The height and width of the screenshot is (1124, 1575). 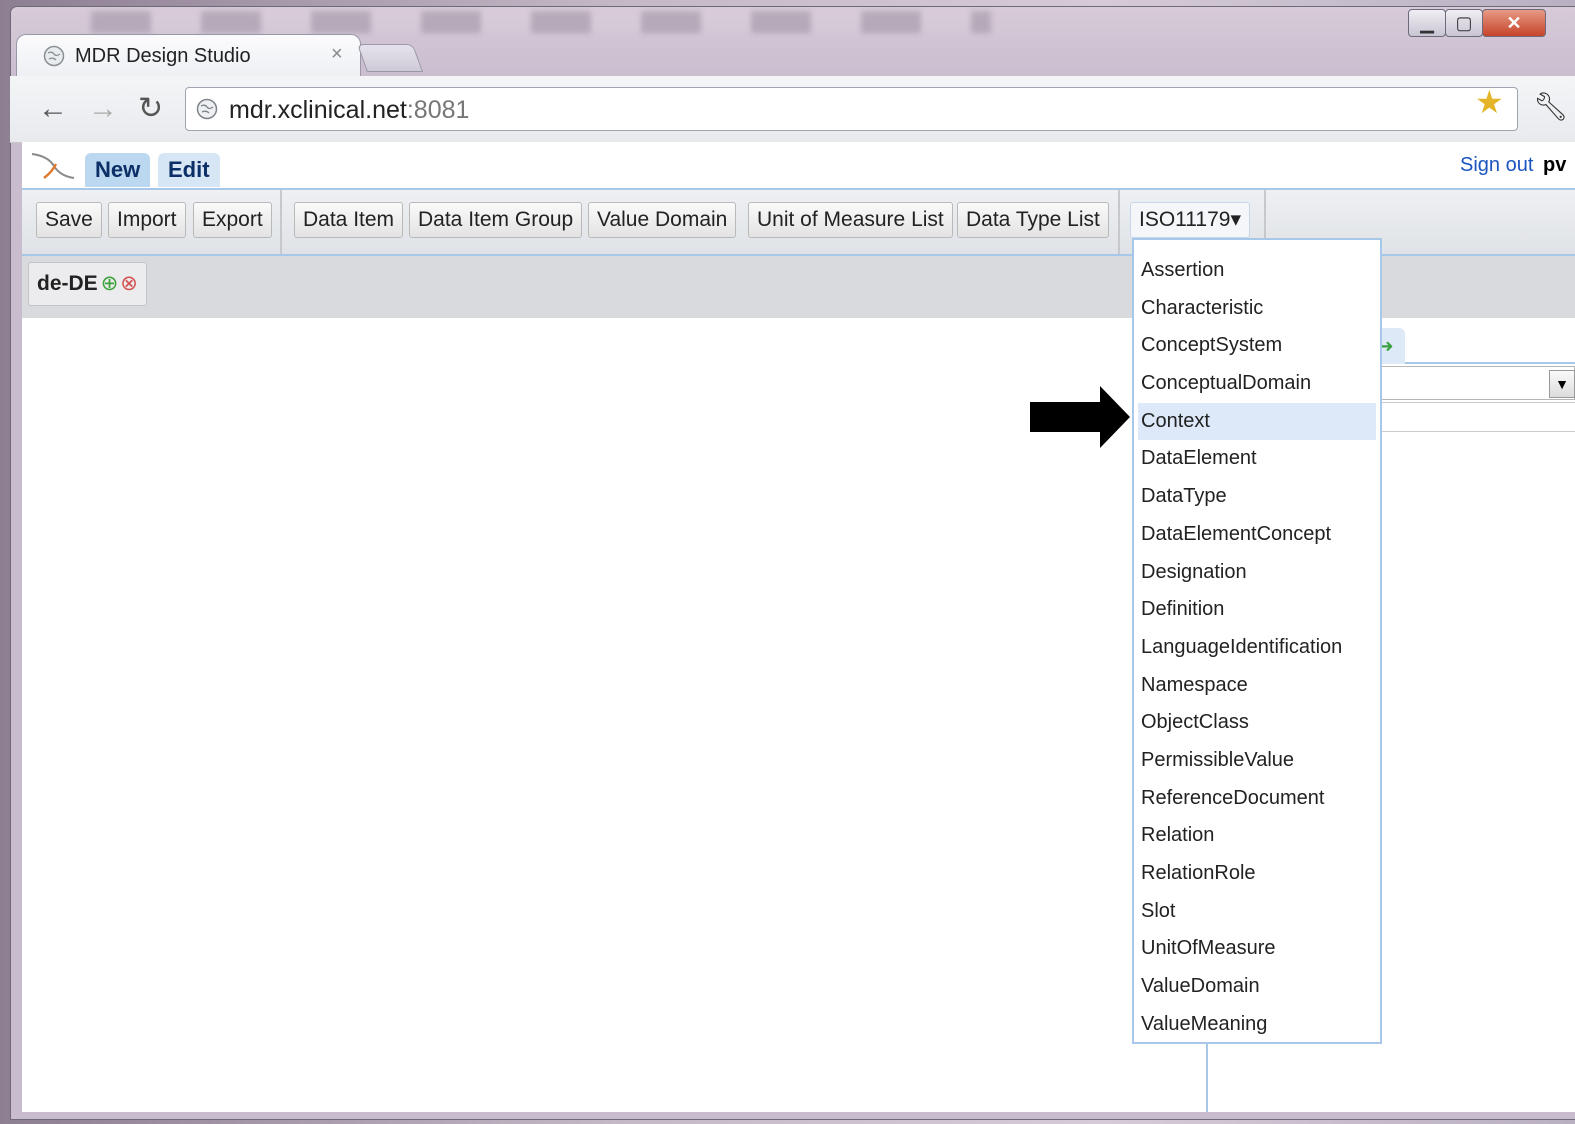 What do you see at coordinates (1257, 648) in the screenshot?
I see `menu-item-languageidentification: LanguageIdentification` at bounding box center [1257, 648].